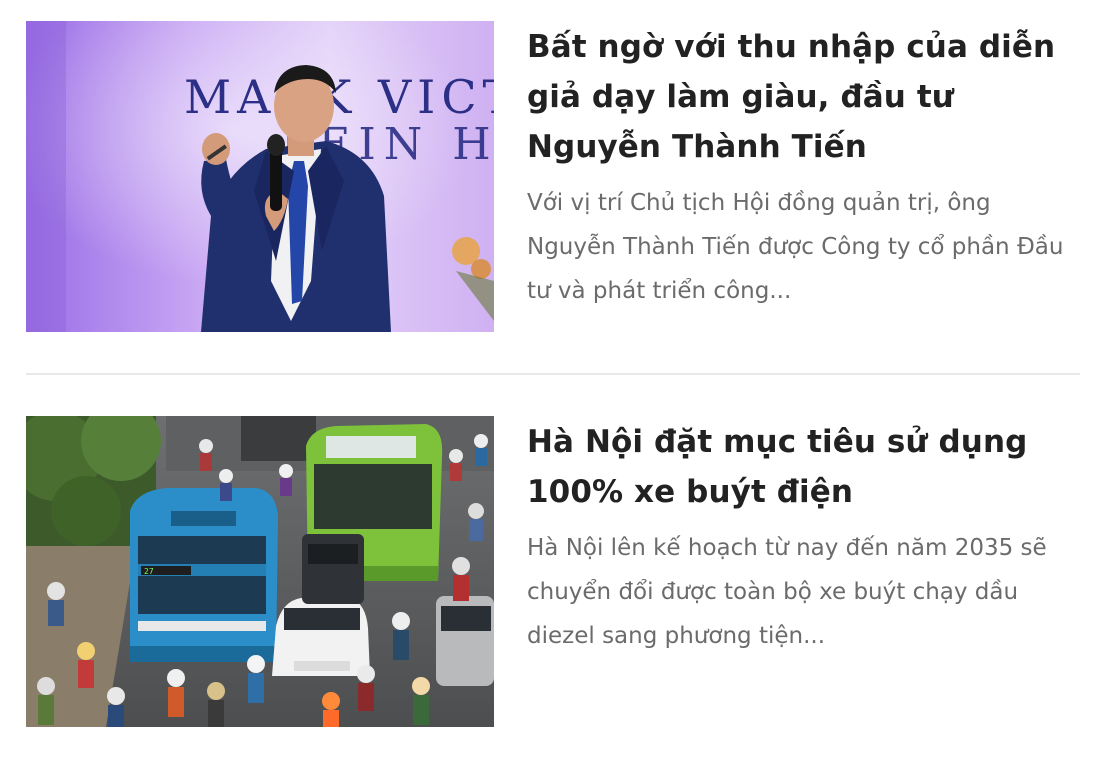  I want to click on divider, so click(553, 374).